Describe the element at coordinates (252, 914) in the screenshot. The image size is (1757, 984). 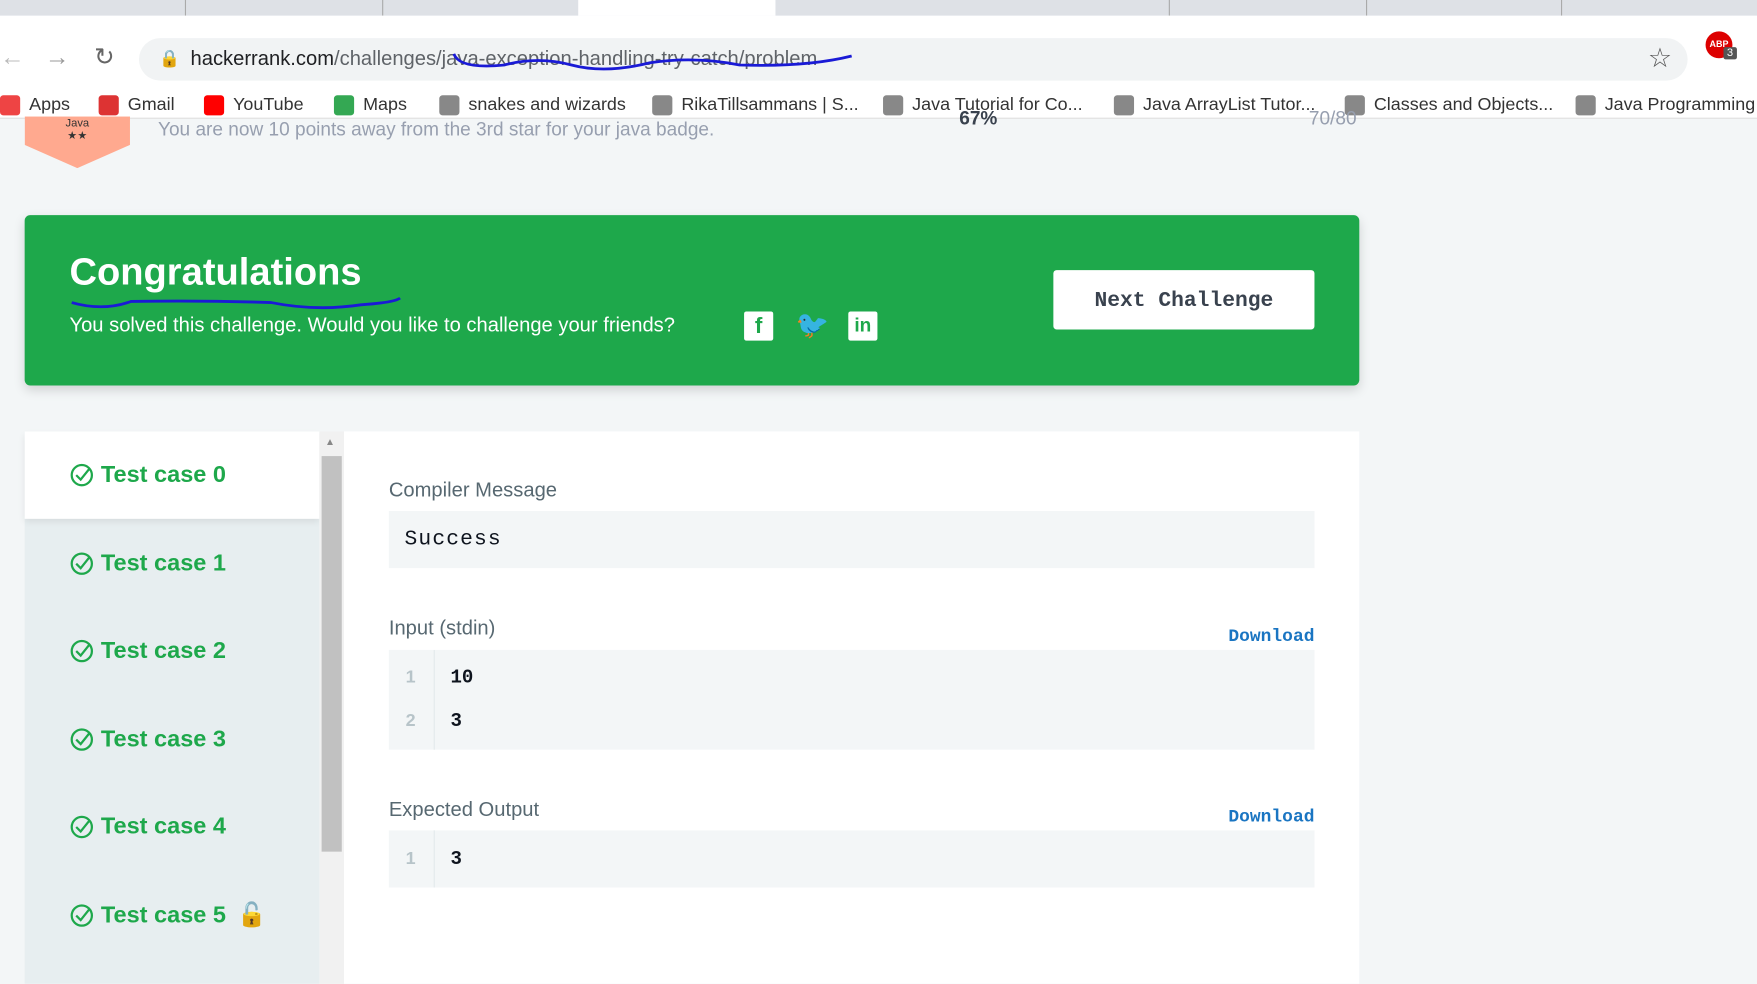
I see `lock-icon: 🔓` at that location.